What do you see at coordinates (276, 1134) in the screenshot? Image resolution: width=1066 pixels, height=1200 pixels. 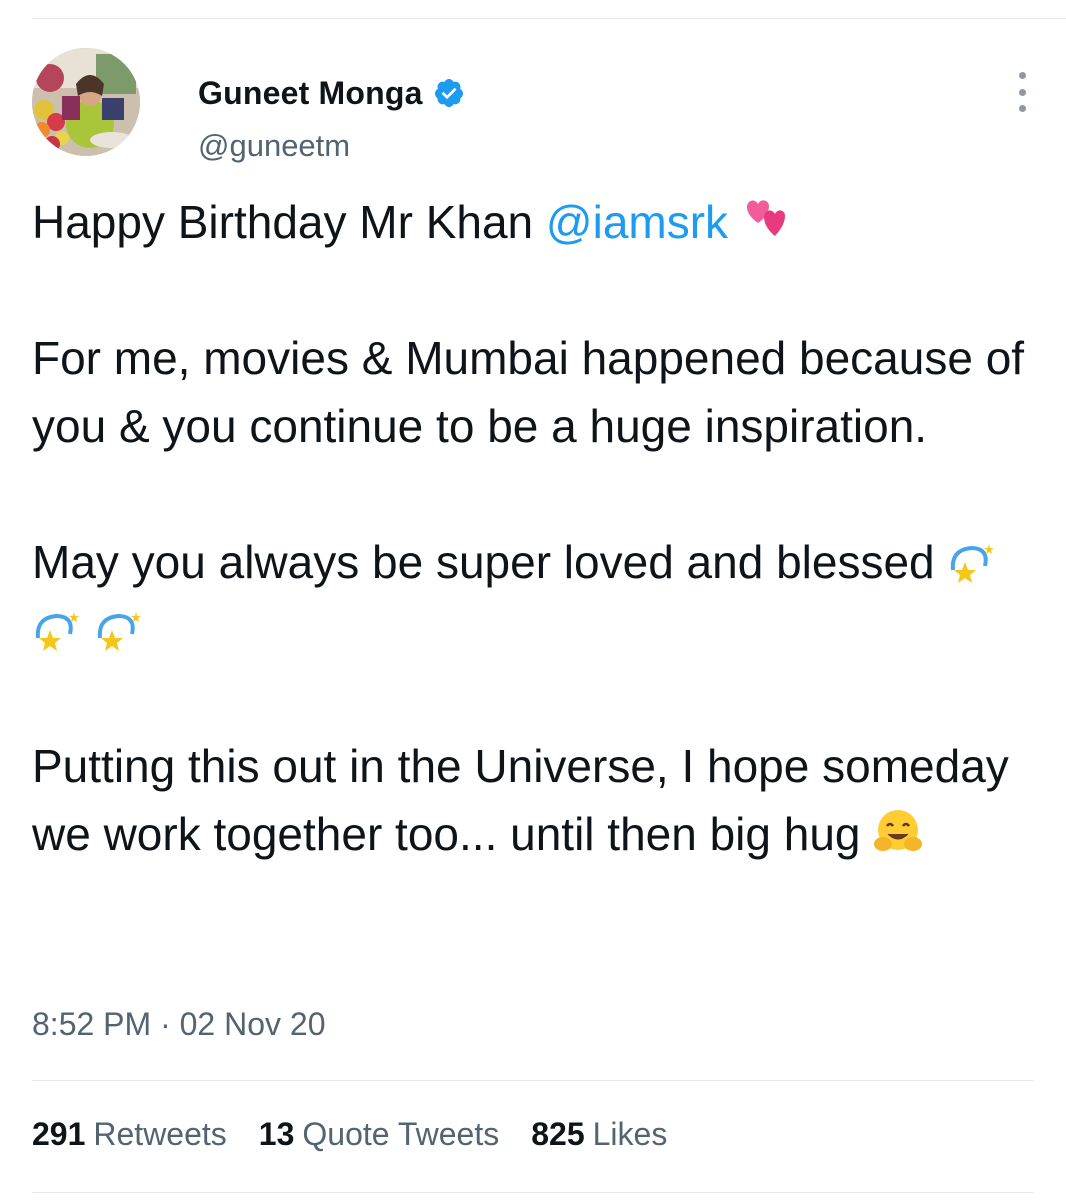 I see `quote-tweets-count: 13` at bounding box center [276, 1134].